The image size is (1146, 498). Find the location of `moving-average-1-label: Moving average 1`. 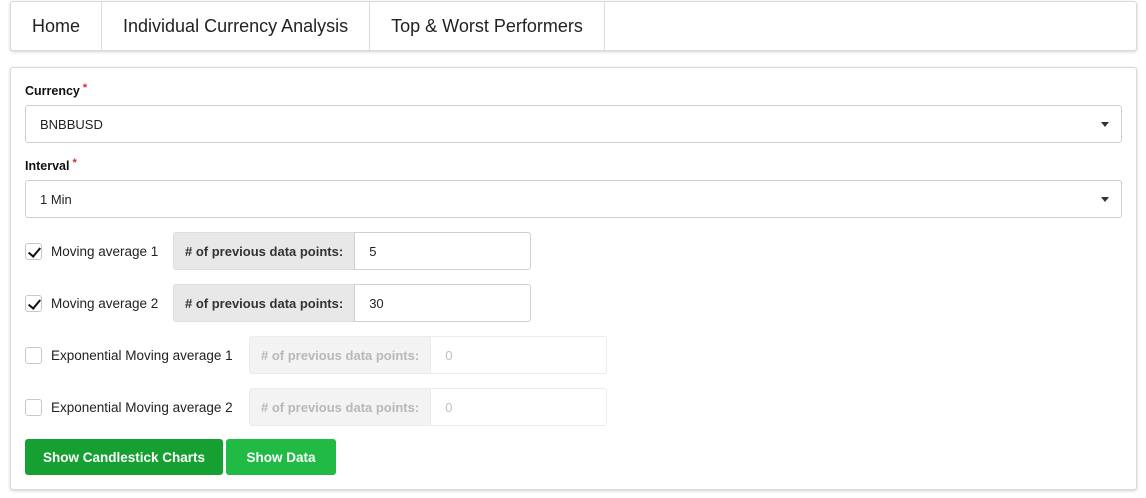

moving-average-1-label: Moving average 1 is located at coordinates (105, 251).